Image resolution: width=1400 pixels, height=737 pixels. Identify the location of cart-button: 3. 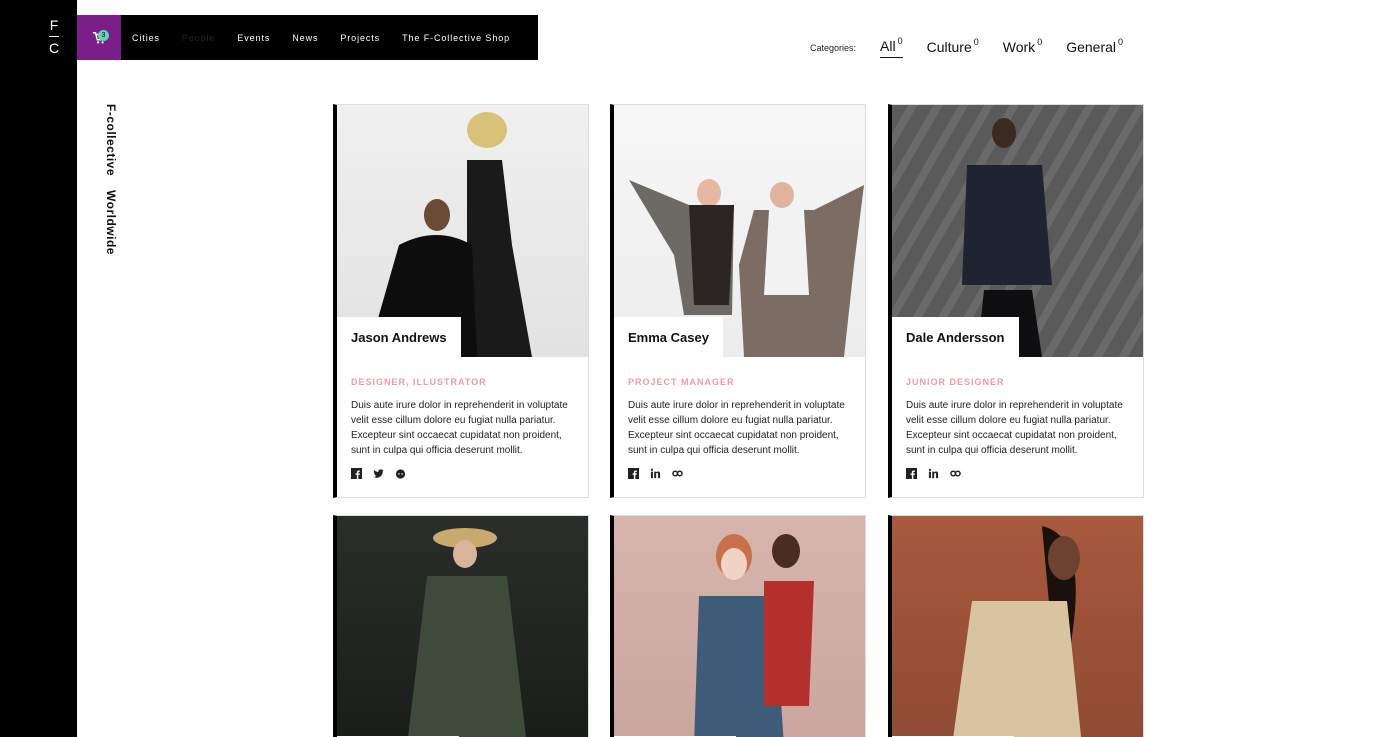
(99, 37).